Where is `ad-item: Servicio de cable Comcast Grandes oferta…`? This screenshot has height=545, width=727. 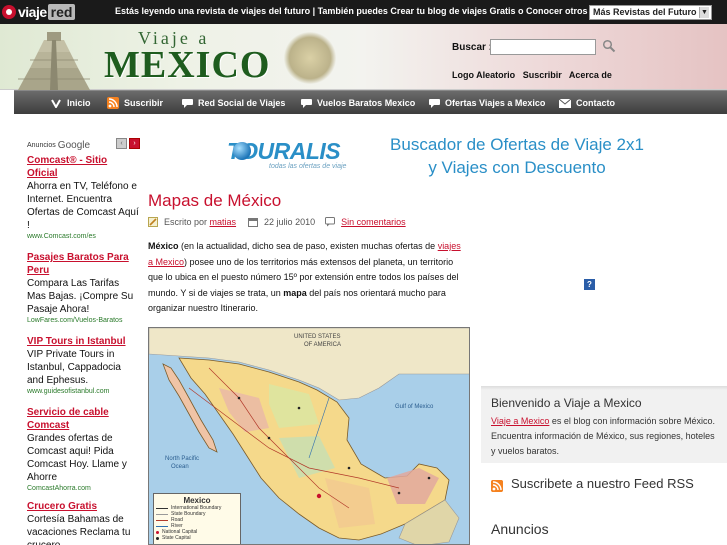 ad-item: Servicio de cable Comcast Grandes oferta… is located at coordinates (83, 450).